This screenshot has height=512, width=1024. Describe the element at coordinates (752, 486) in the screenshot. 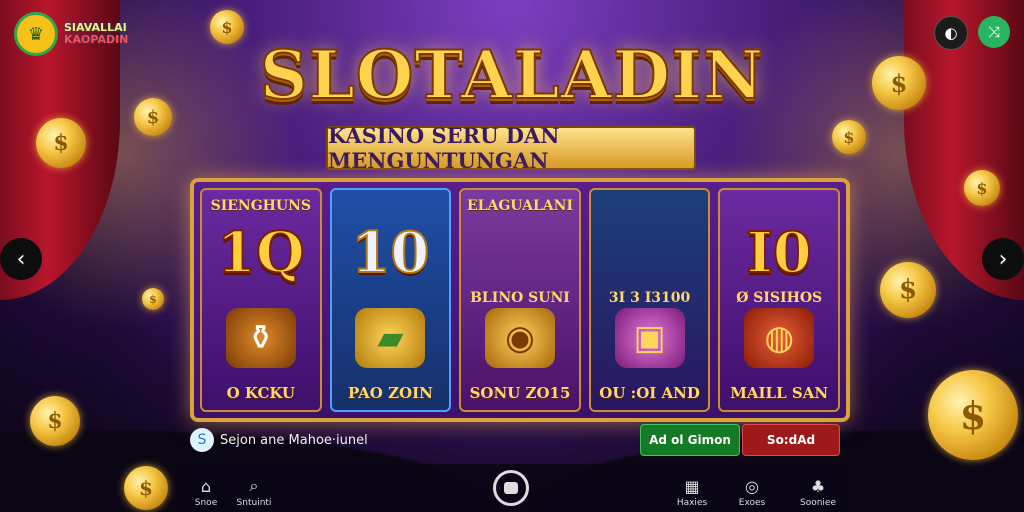

I see `settings-icon: ◎` at that location.